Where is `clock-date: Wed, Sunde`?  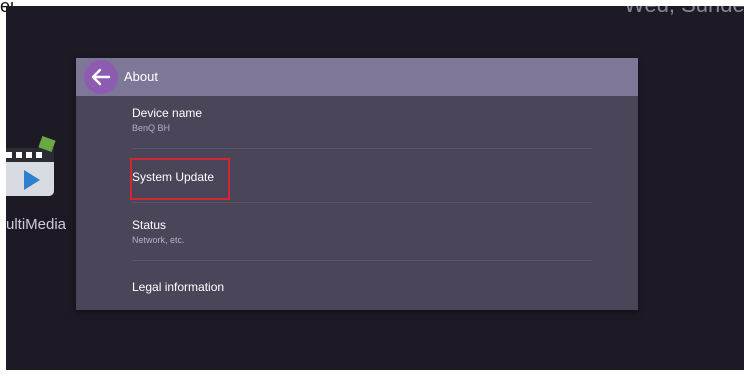 clock-date: Wed, Sunde is located at coordinates (684, 12).